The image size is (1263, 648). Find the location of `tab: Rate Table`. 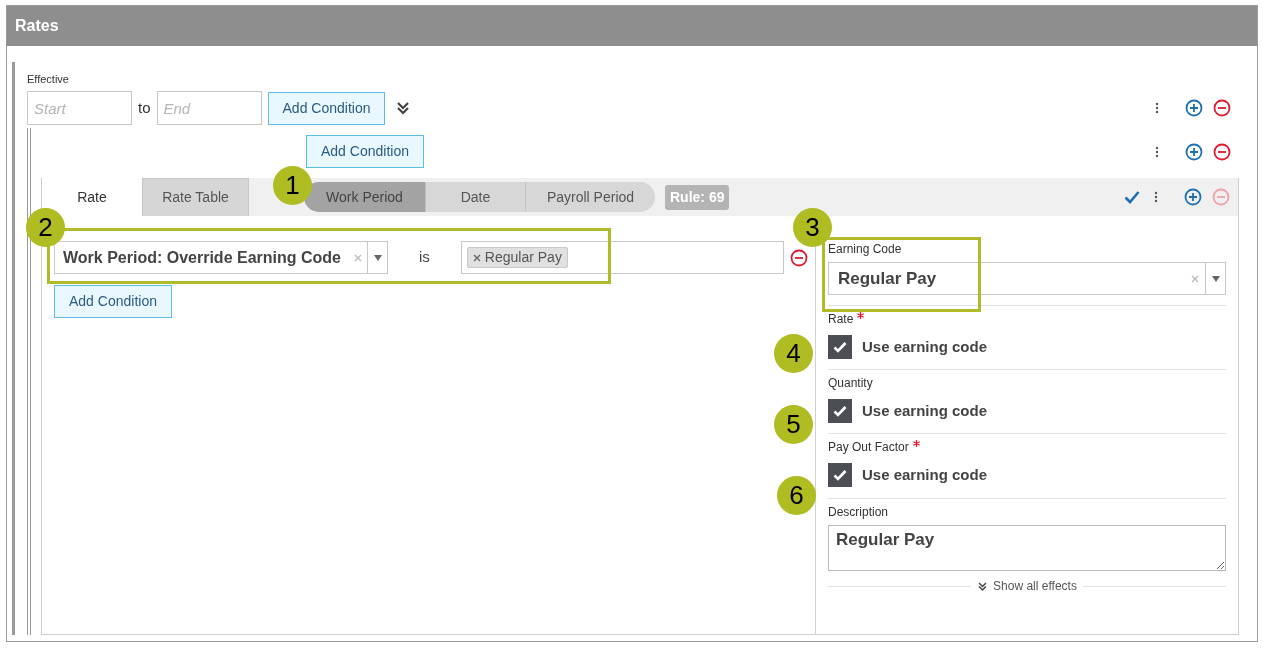

tab: Rate Table is located at coordinates (195, 197).